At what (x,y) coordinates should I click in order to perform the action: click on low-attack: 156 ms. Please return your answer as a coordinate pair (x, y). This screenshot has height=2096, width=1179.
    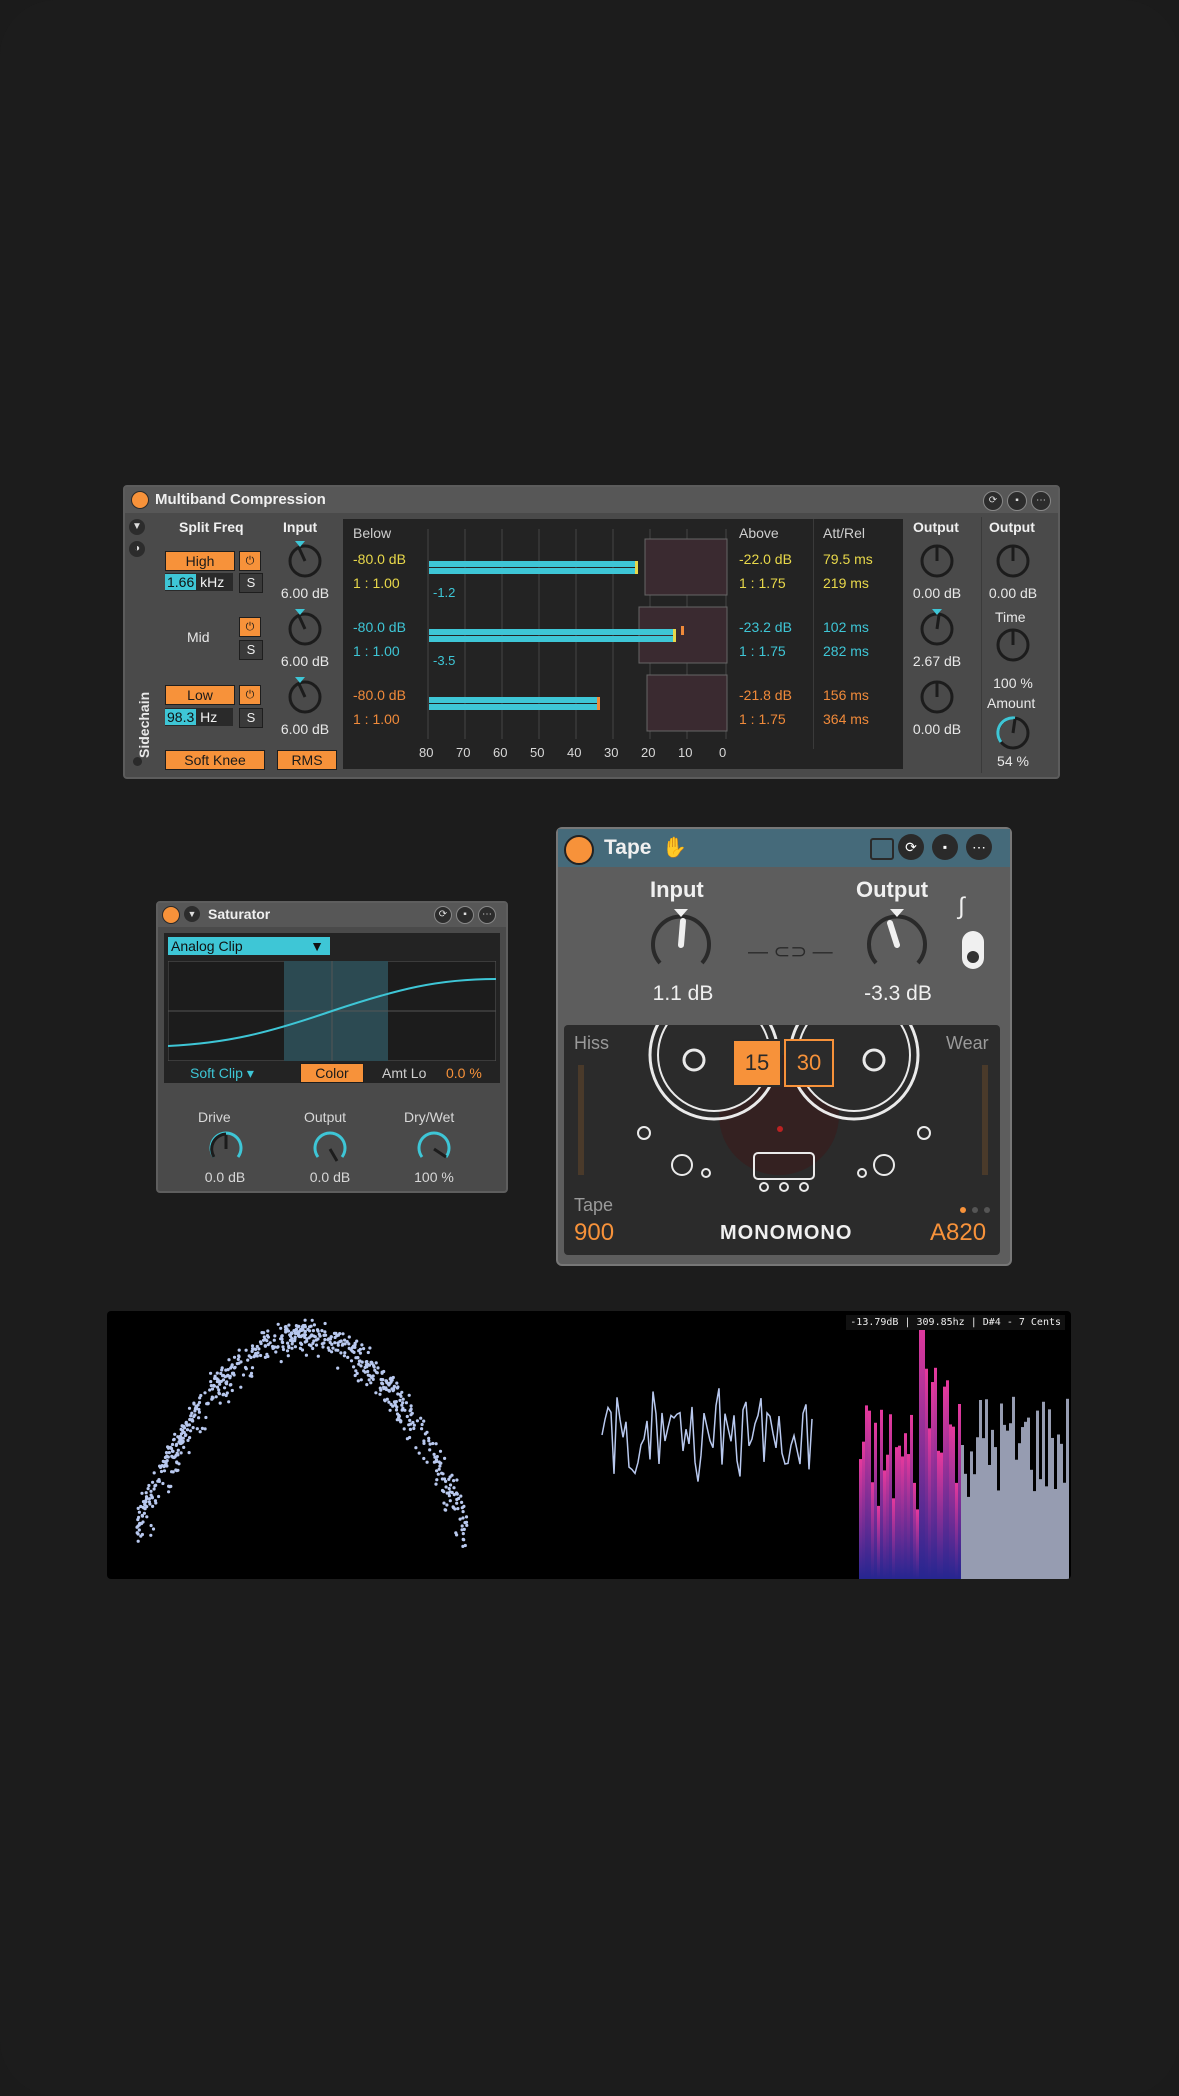
    Looking at the image, I should click on (846, 695).